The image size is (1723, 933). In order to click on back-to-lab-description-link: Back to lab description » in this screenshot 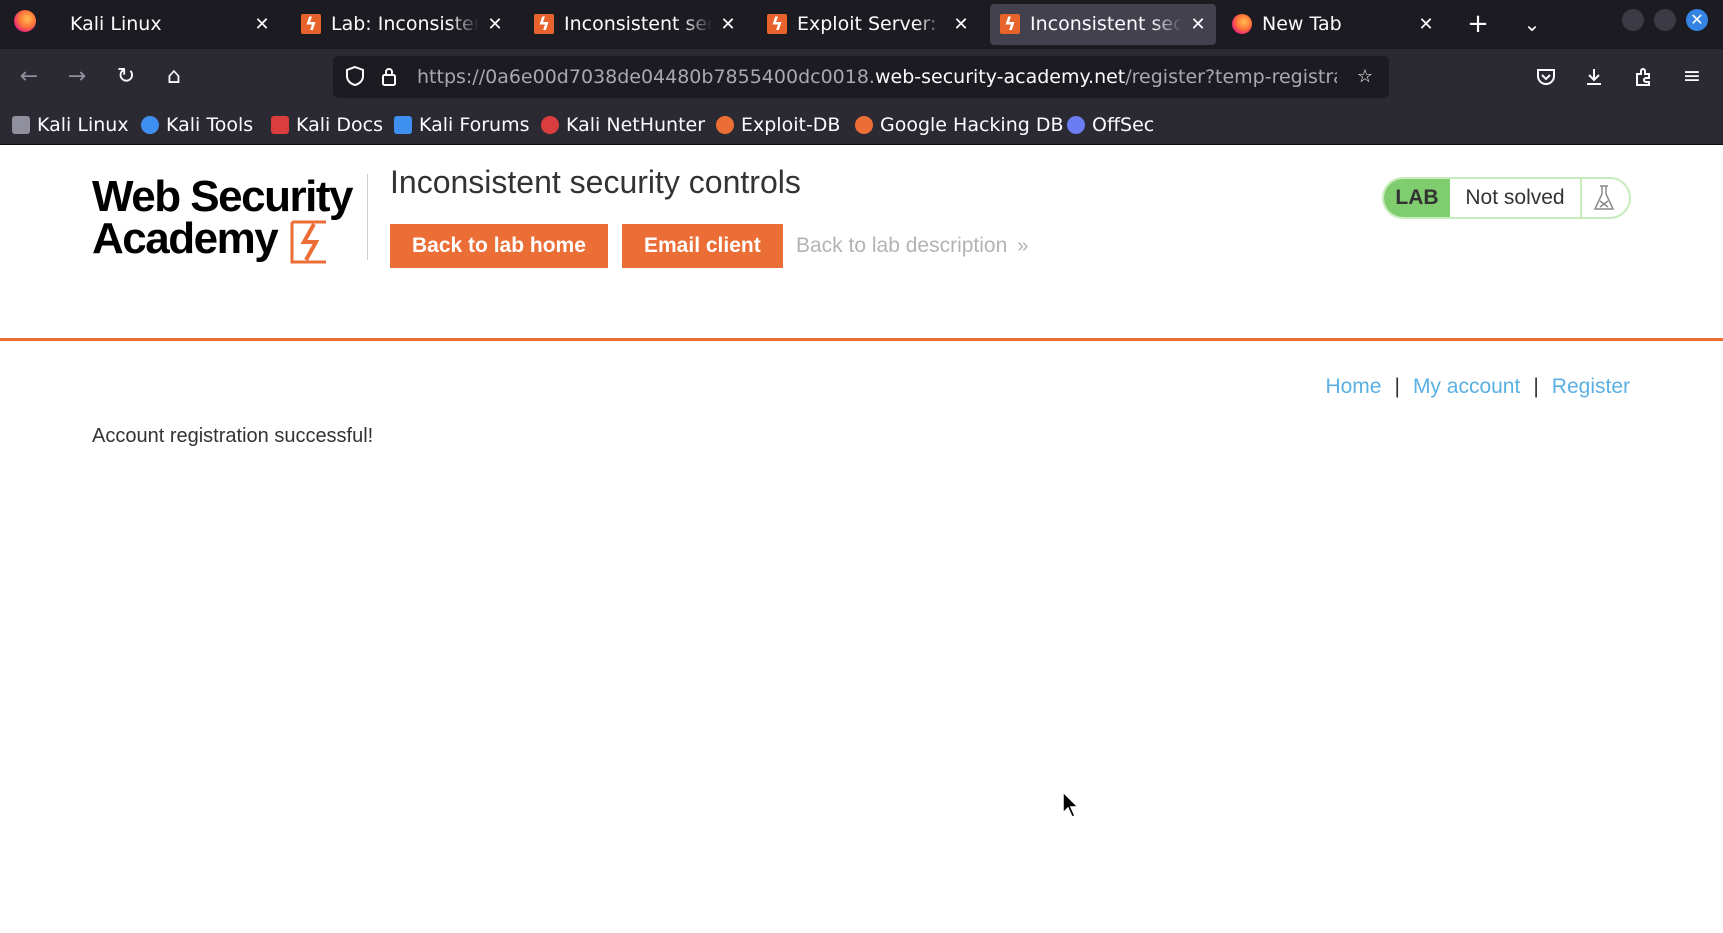, I will do `click(912, 246)`.